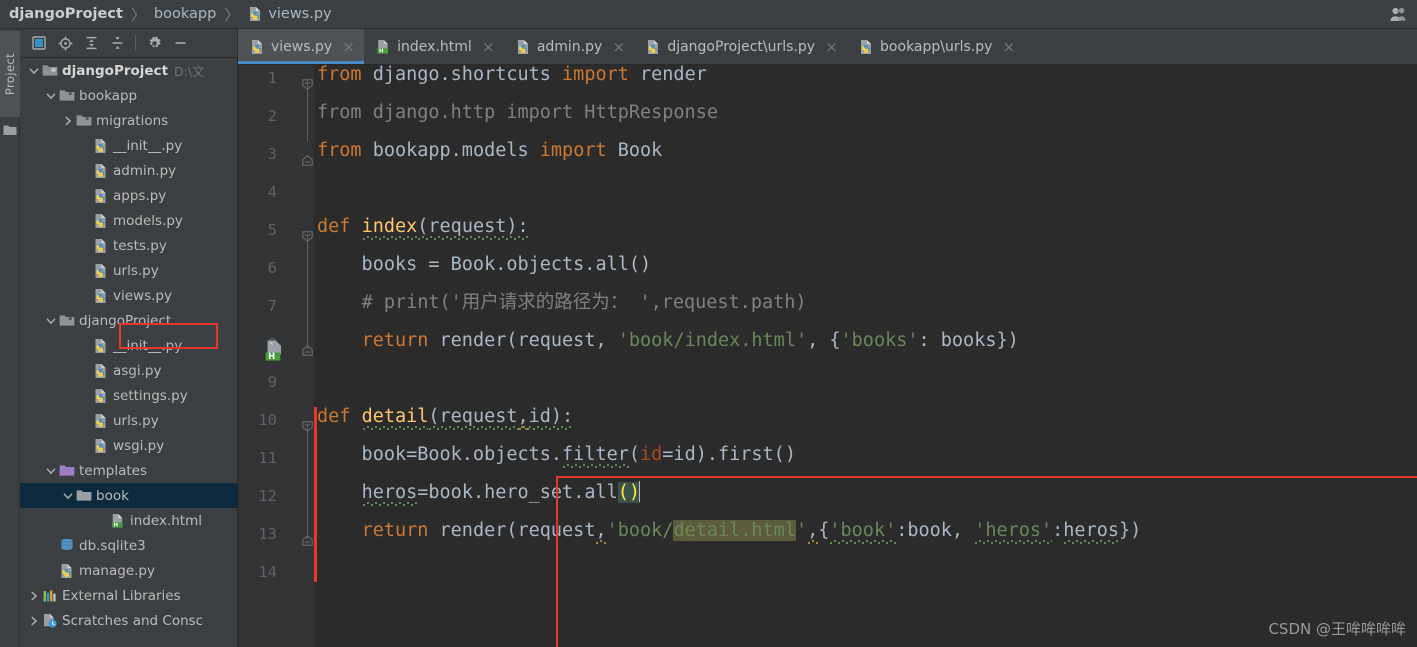  I want to click on tree-item-admin-py: admin.py, so click(129, 170).